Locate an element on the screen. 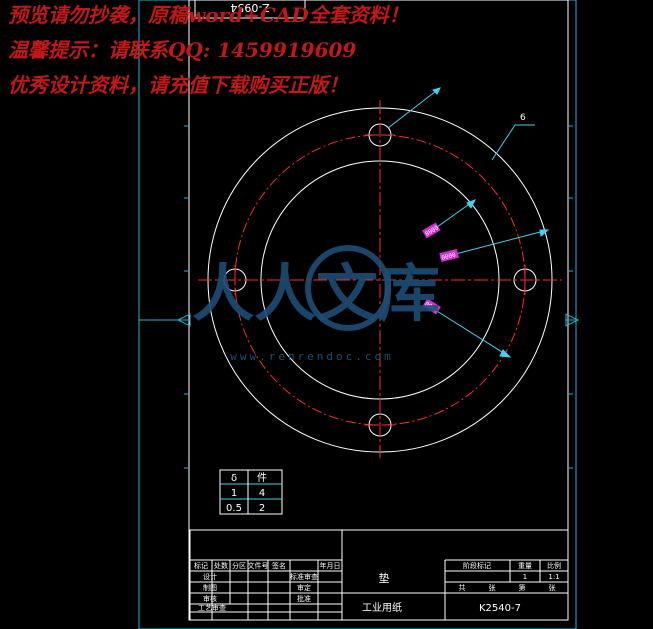 This screenshot has height=629, width=653. part-name: 垫 is located at coordinates (384, 578).